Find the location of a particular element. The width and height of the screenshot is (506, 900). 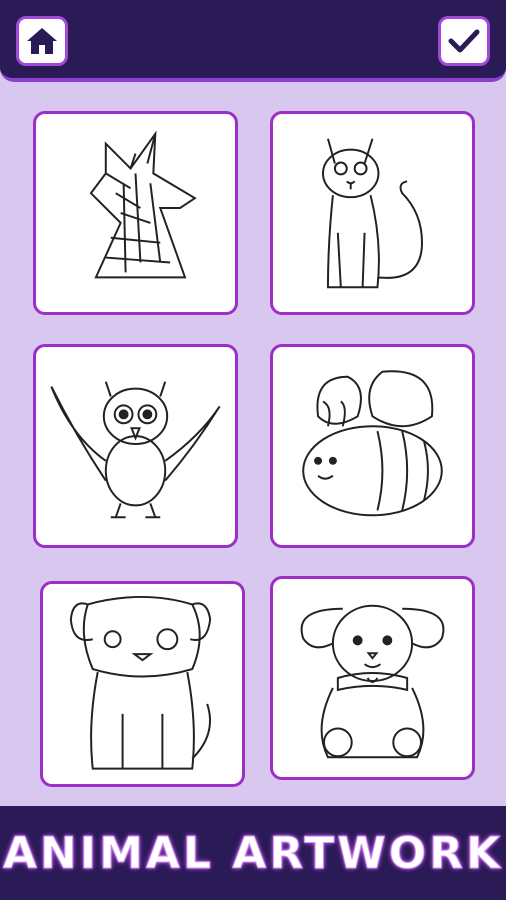

bee-drawing is located at coordinates (372, 443).